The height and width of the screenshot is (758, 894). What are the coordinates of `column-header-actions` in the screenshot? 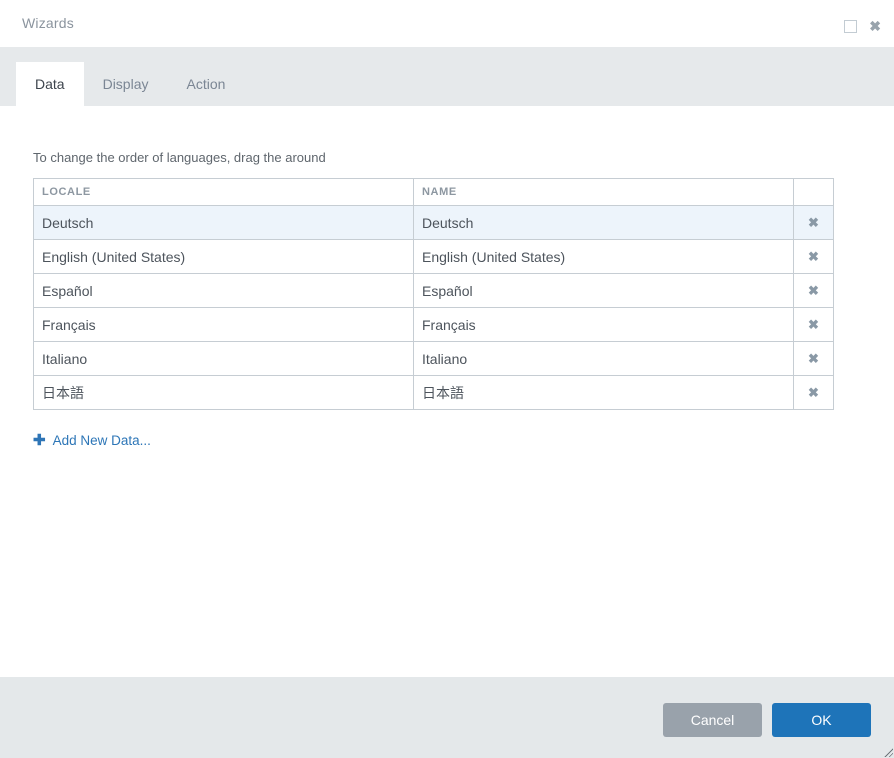 It's located at (813, 192).